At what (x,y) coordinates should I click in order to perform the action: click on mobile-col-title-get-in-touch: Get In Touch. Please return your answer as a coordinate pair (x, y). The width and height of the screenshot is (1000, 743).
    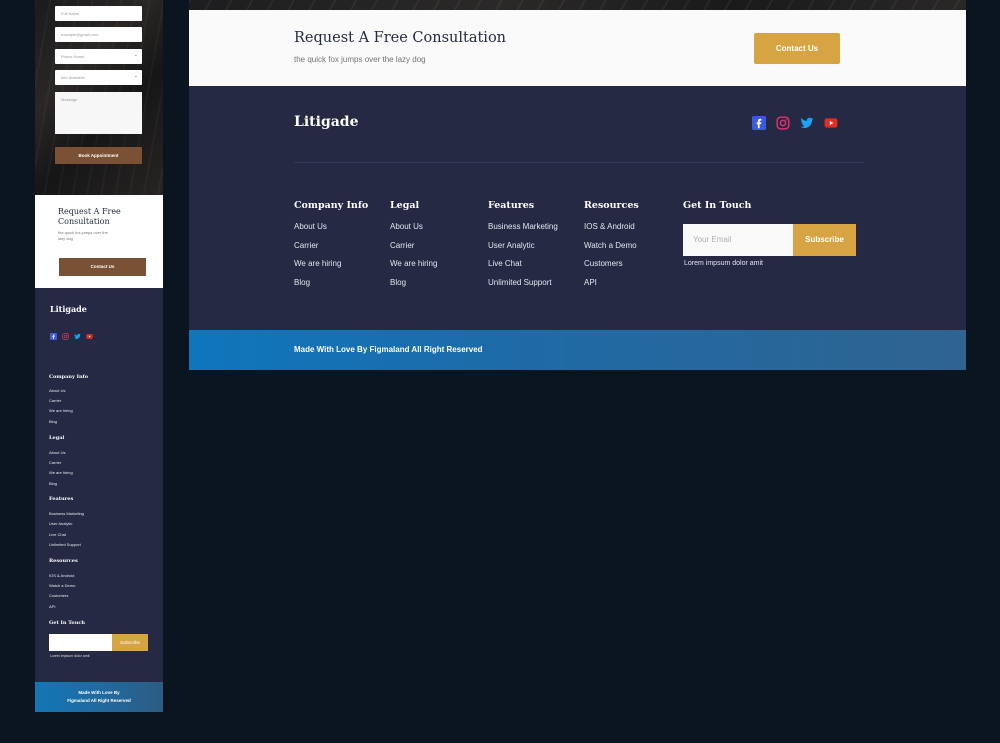
    Looking at the image, I should click on (67, 623).